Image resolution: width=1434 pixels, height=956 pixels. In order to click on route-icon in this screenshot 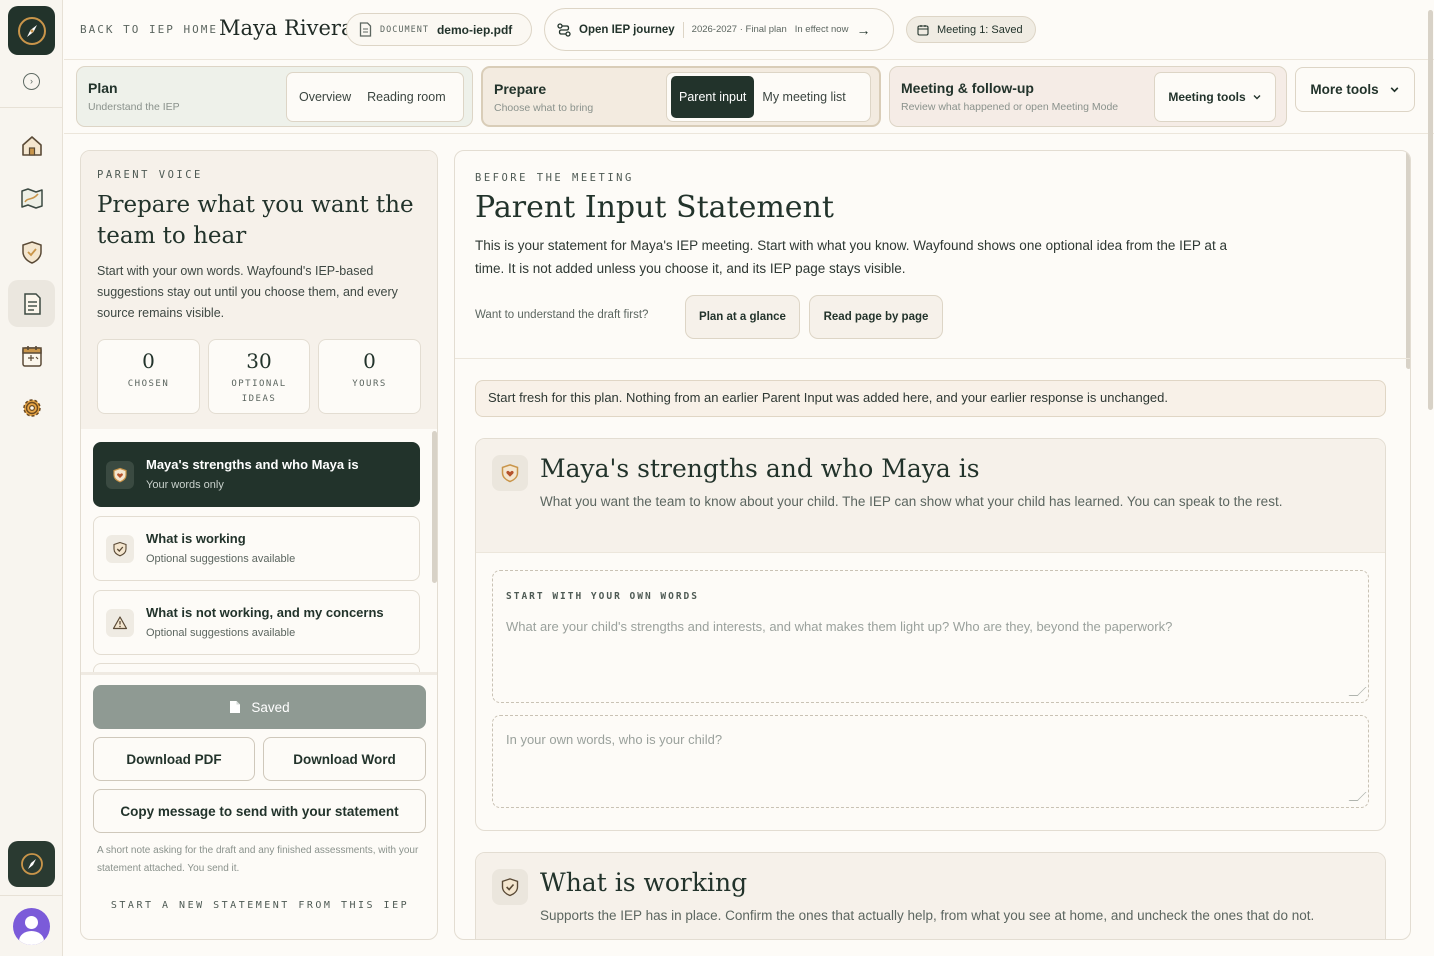, I will do `click(564, 29)`.